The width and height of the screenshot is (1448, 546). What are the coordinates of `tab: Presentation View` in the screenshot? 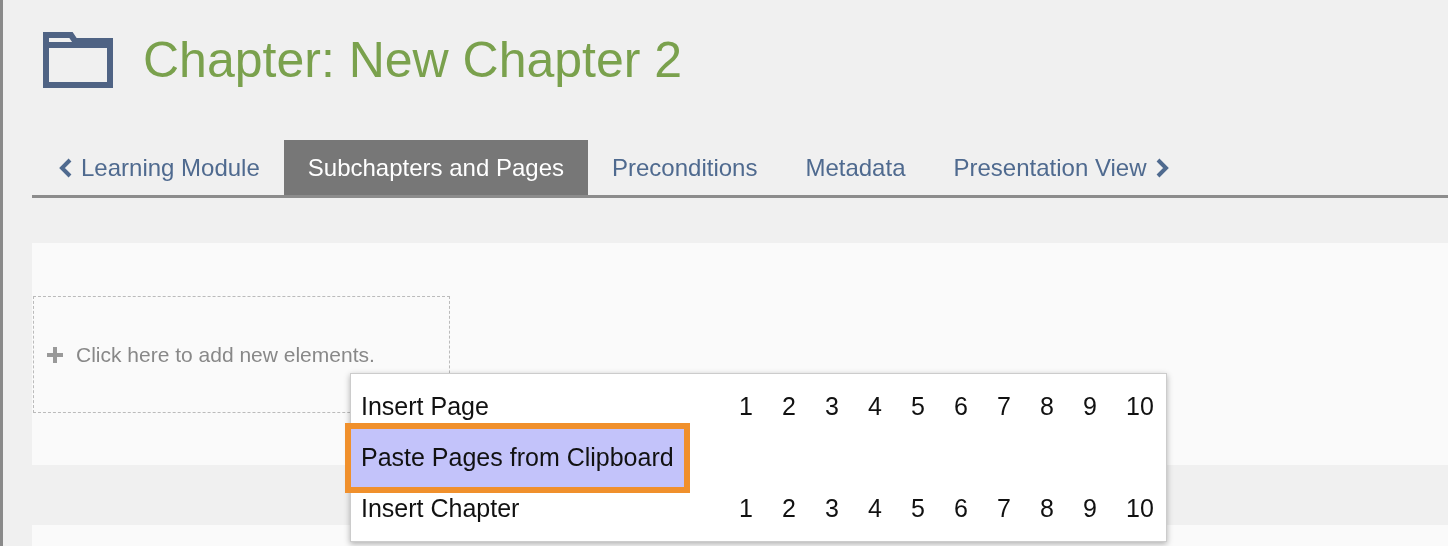 It's located at (1061, 167).